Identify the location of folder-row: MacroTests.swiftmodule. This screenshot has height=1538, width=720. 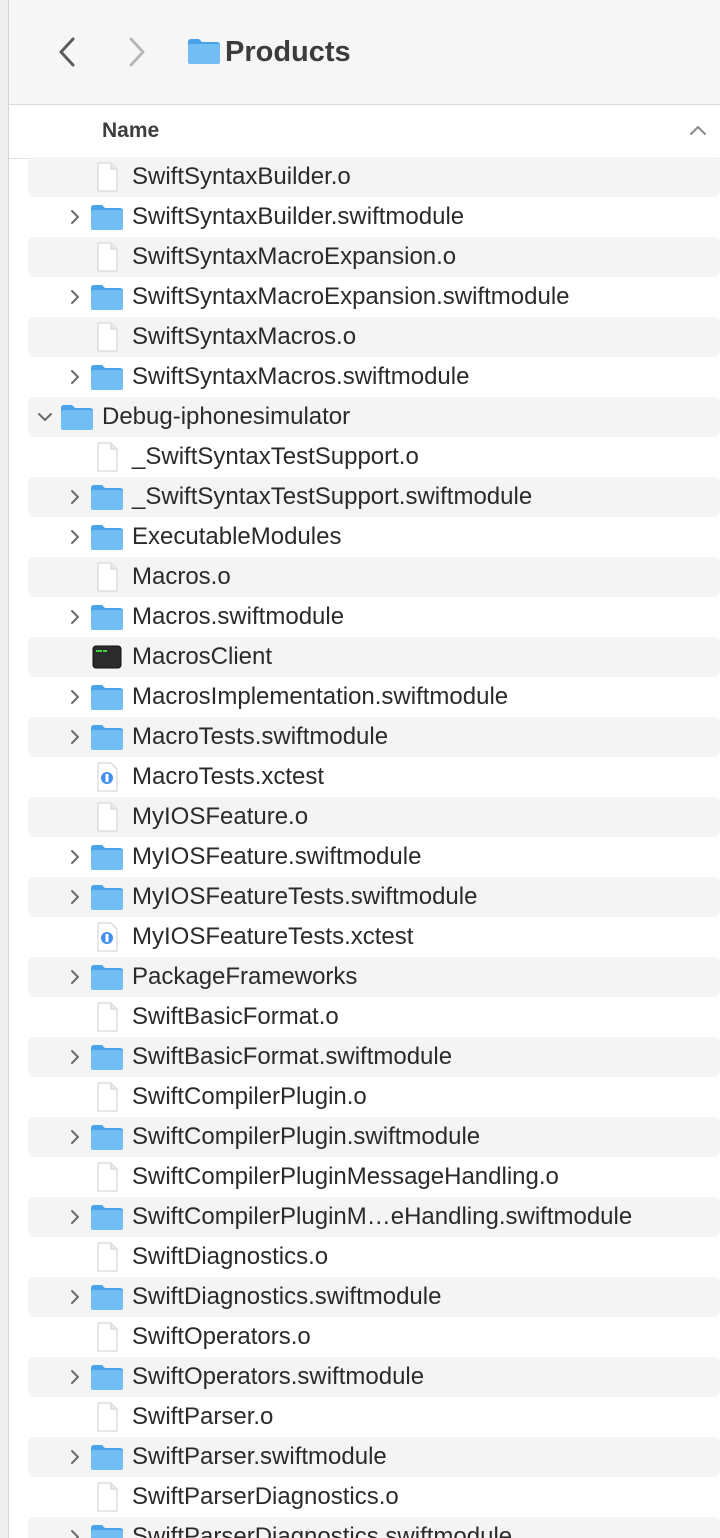
(374, 737).